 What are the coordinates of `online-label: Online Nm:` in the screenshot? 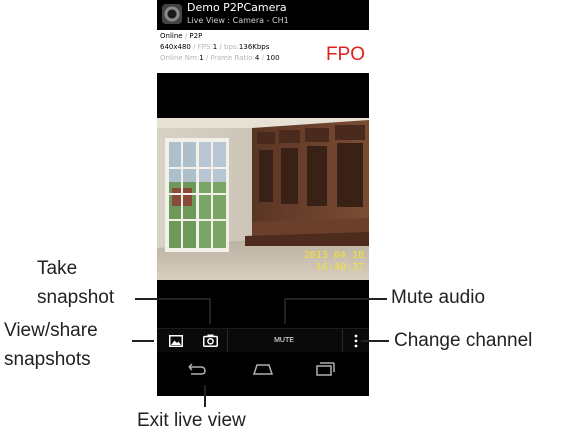 It's located at (180, 58).